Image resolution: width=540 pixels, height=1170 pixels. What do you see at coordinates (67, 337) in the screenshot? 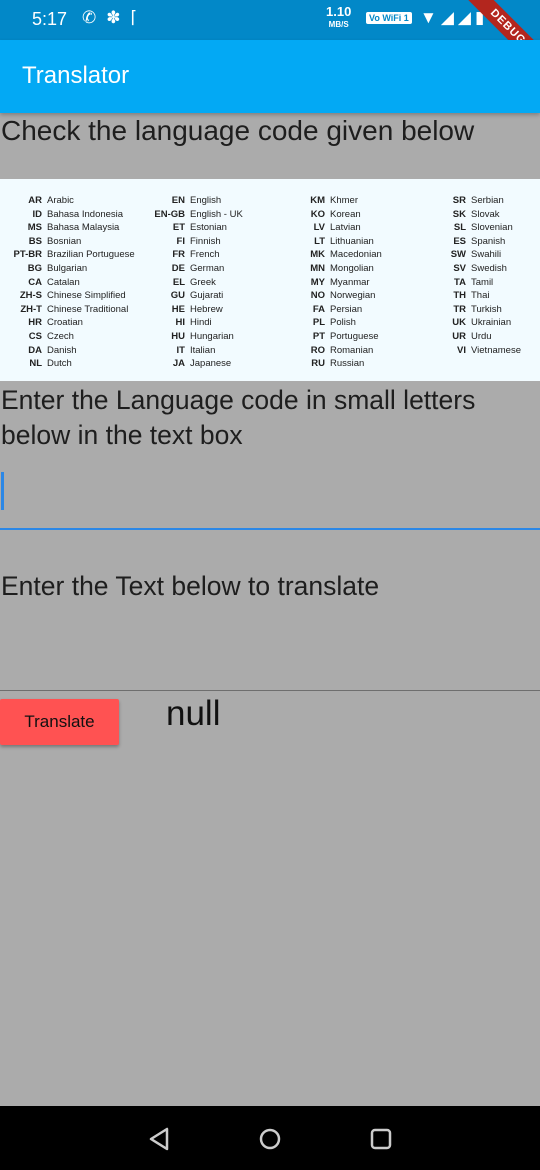
I see `language-row: CS Czech` at bounding box center [67, 337].